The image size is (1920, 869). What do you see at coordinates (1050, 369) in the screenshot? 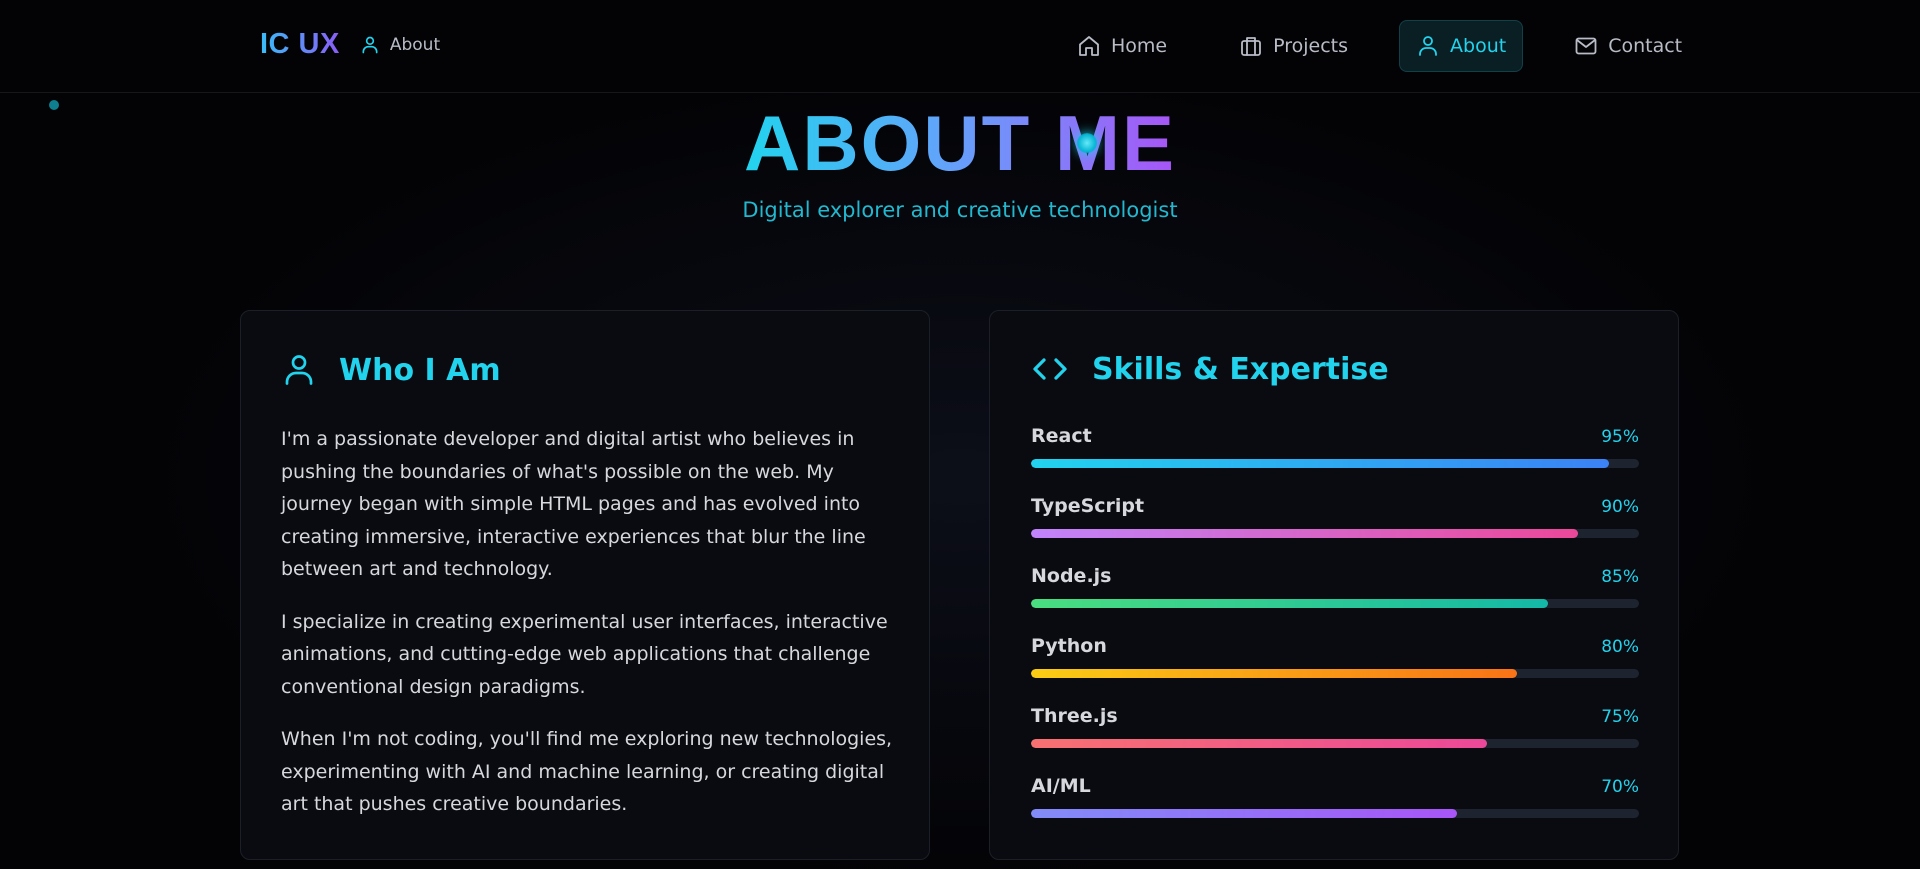
I see `code-icon` at bounding box center [1050, 369].